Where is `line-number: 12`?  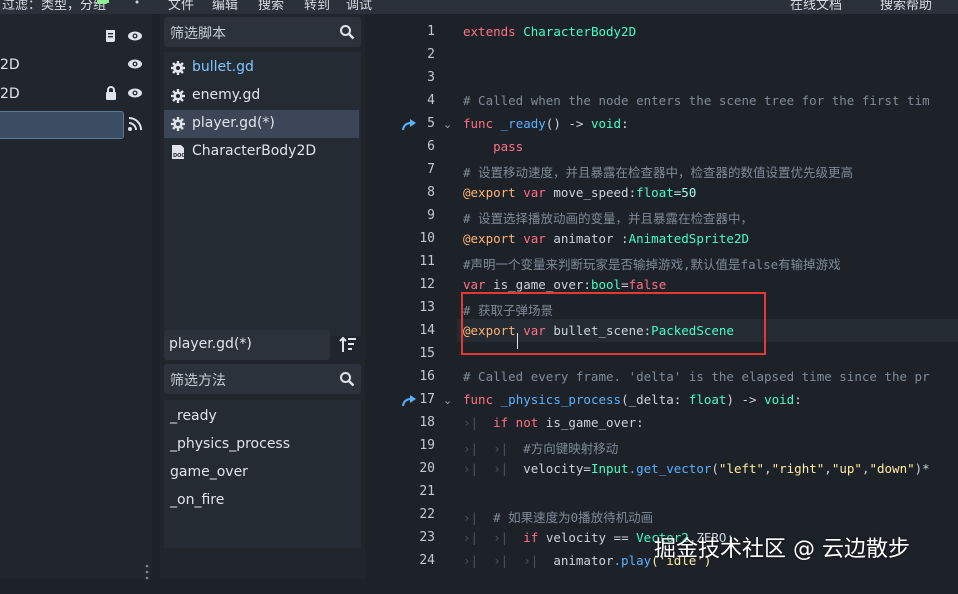 line-number: 12 is located at coordinates (427, 284).